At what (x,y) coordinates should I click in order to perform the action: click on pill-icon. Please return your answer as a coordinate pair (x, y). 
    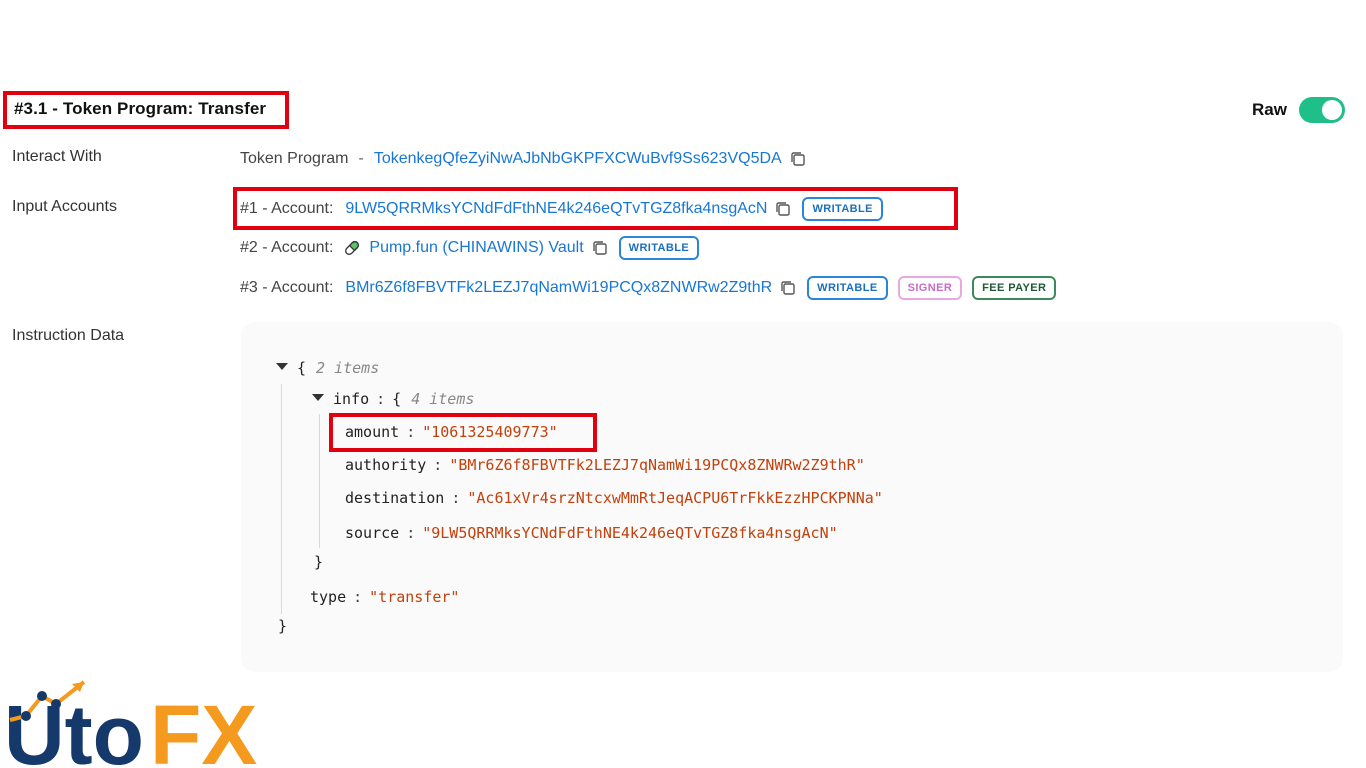
    Looking at the image, I should click on (352, 248).